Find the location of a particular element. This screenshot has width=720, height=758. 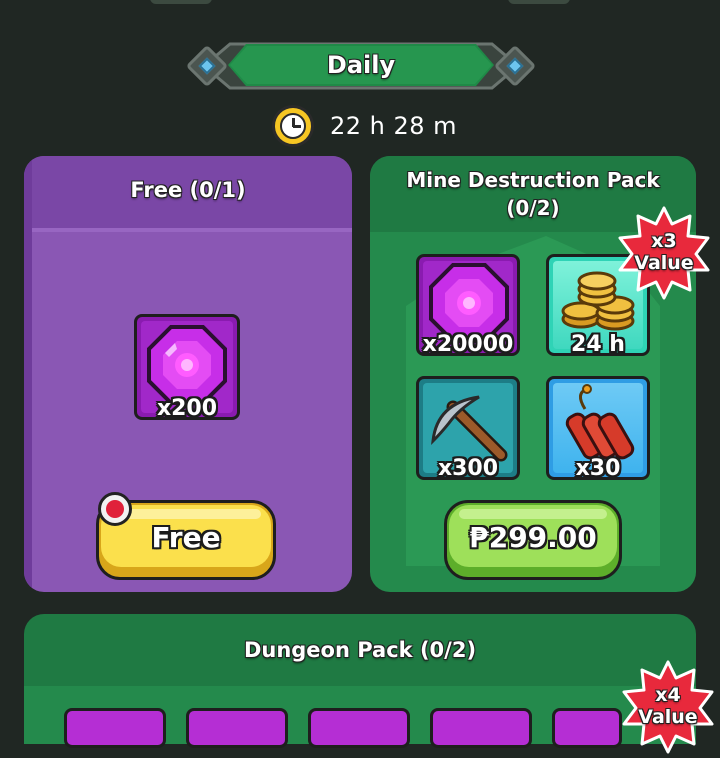

reward-pickaxe: x300 is located at coordinates (468, 428).